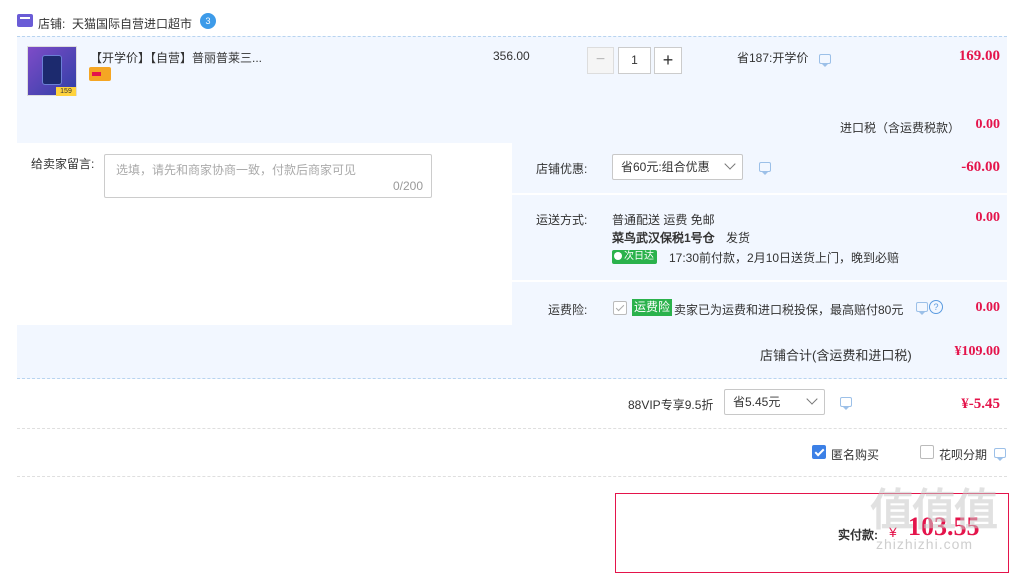 Image resolution: width=1022 pixels, height=573 pixels. Describe the element at coordinates (738, 238) in the screenshot. I see `shipping-dispatch: 发货` at that location.